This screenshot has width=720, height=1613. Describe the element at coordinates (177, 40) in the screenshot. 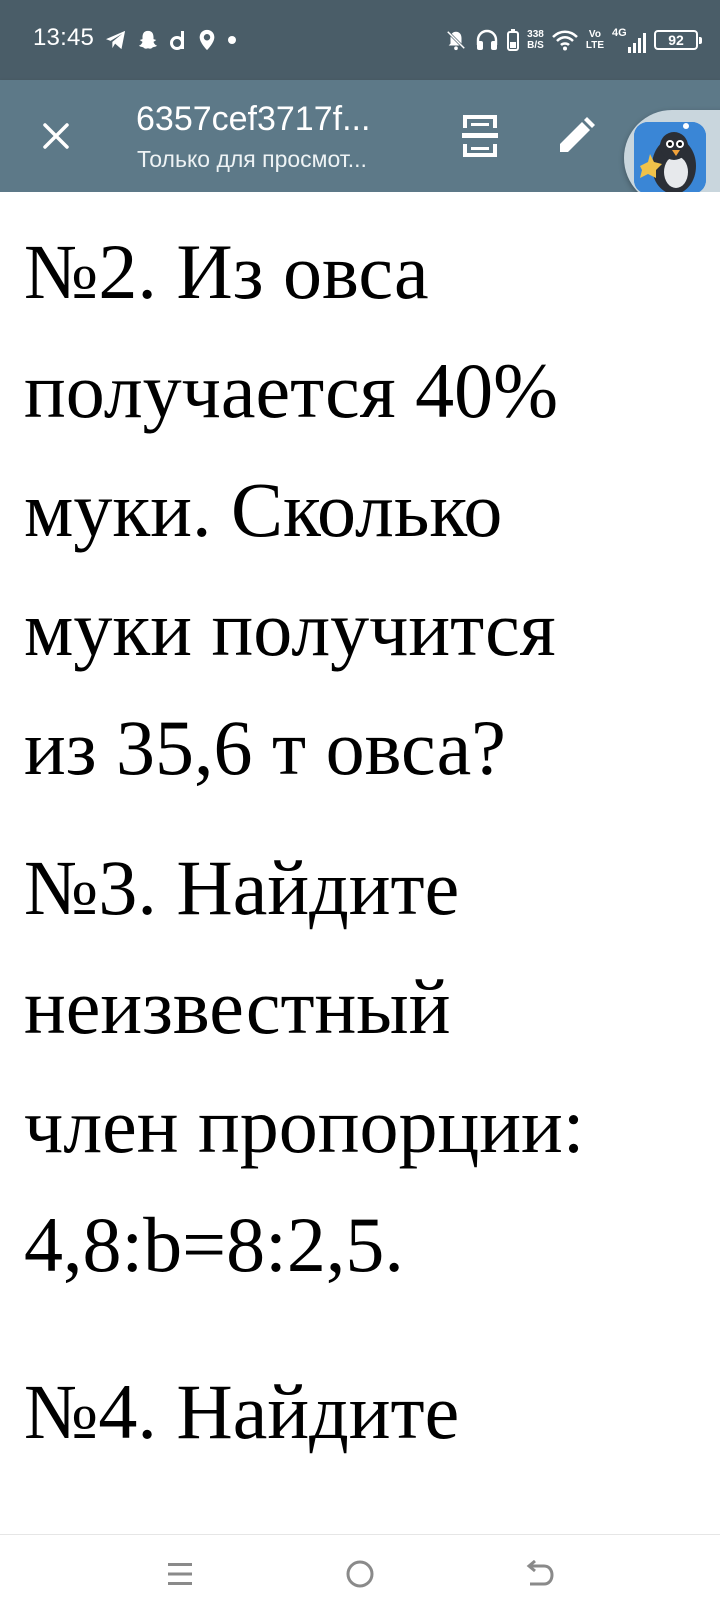

I see `d-app-icon` at that location.